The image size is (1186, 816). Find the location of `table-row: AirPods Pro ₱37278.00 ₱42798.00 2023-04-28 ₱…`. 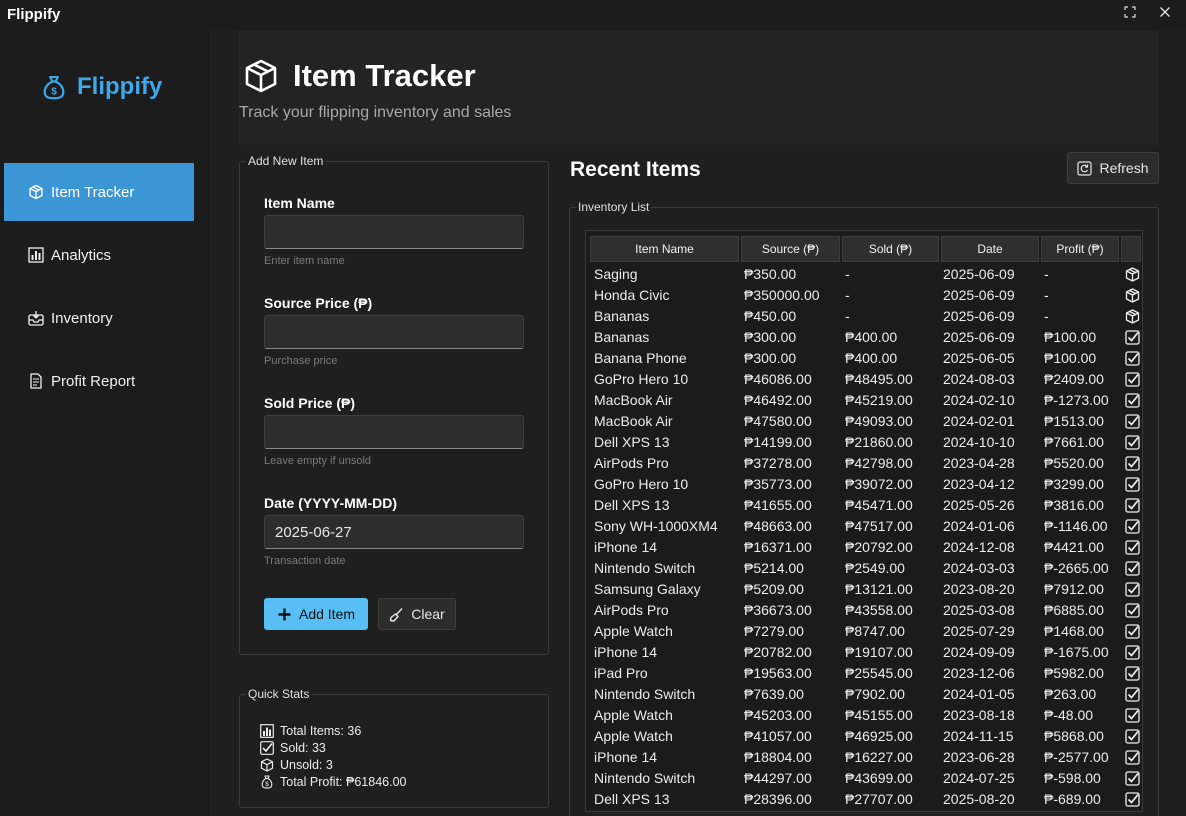

table-row: AirPods Pro ₱37278.00 ₱42798.00 2023-04-28 ₱… is located at coordinates (864, 463).